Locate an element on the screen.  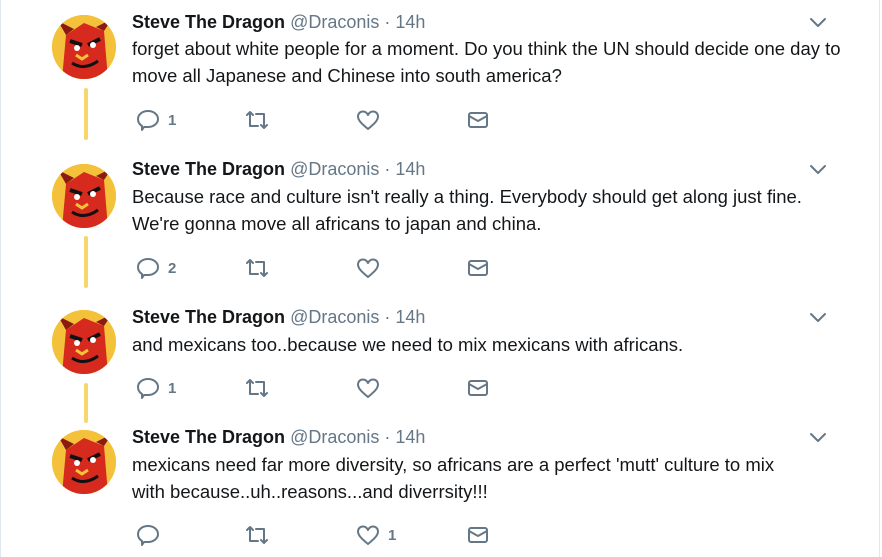
reply-button: 2 is located at coordinates (156, 268).